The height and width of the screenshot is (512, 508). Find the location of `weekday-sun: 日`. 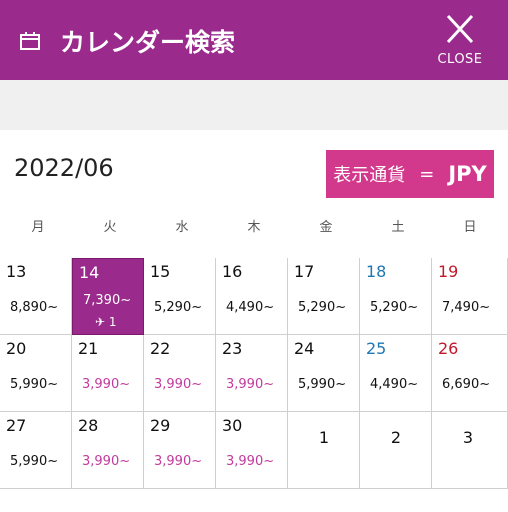

weekday-sun: 日 is located at coordinates (470, 227).